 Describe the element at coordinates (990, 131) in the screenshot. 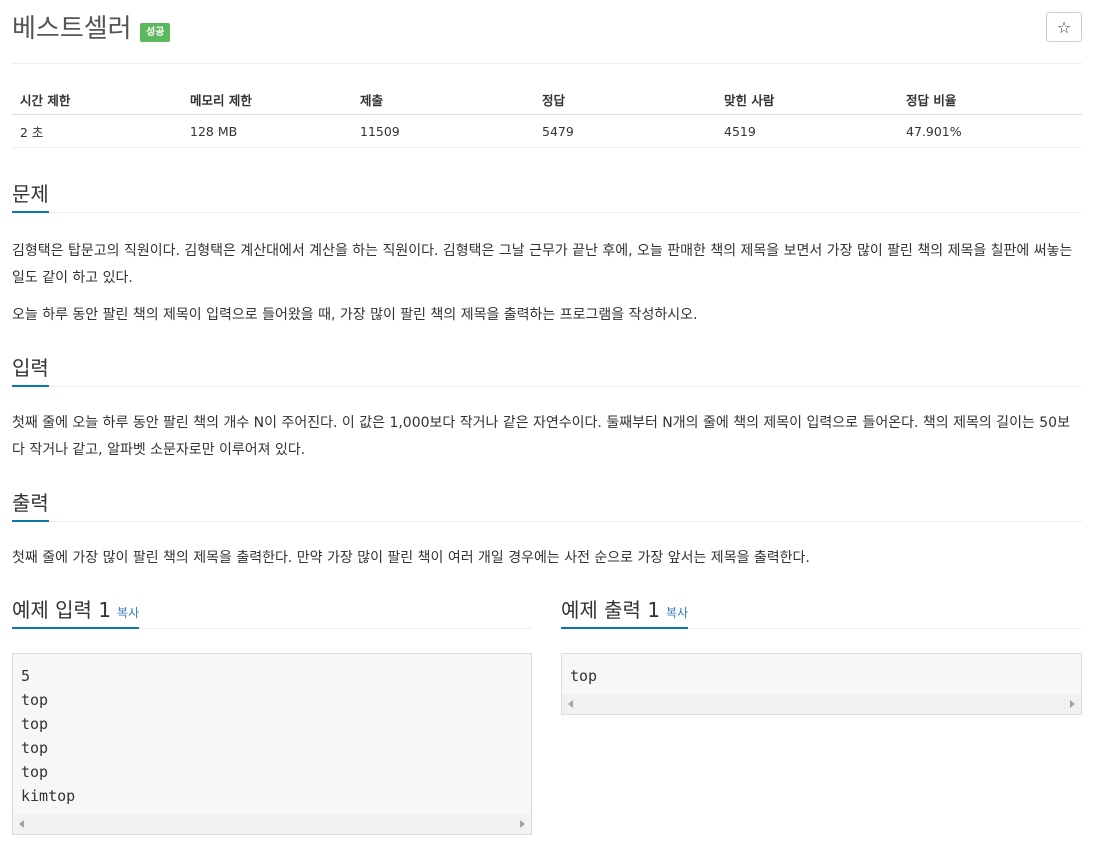

I see `info-ratio: 47.901%` at that location.